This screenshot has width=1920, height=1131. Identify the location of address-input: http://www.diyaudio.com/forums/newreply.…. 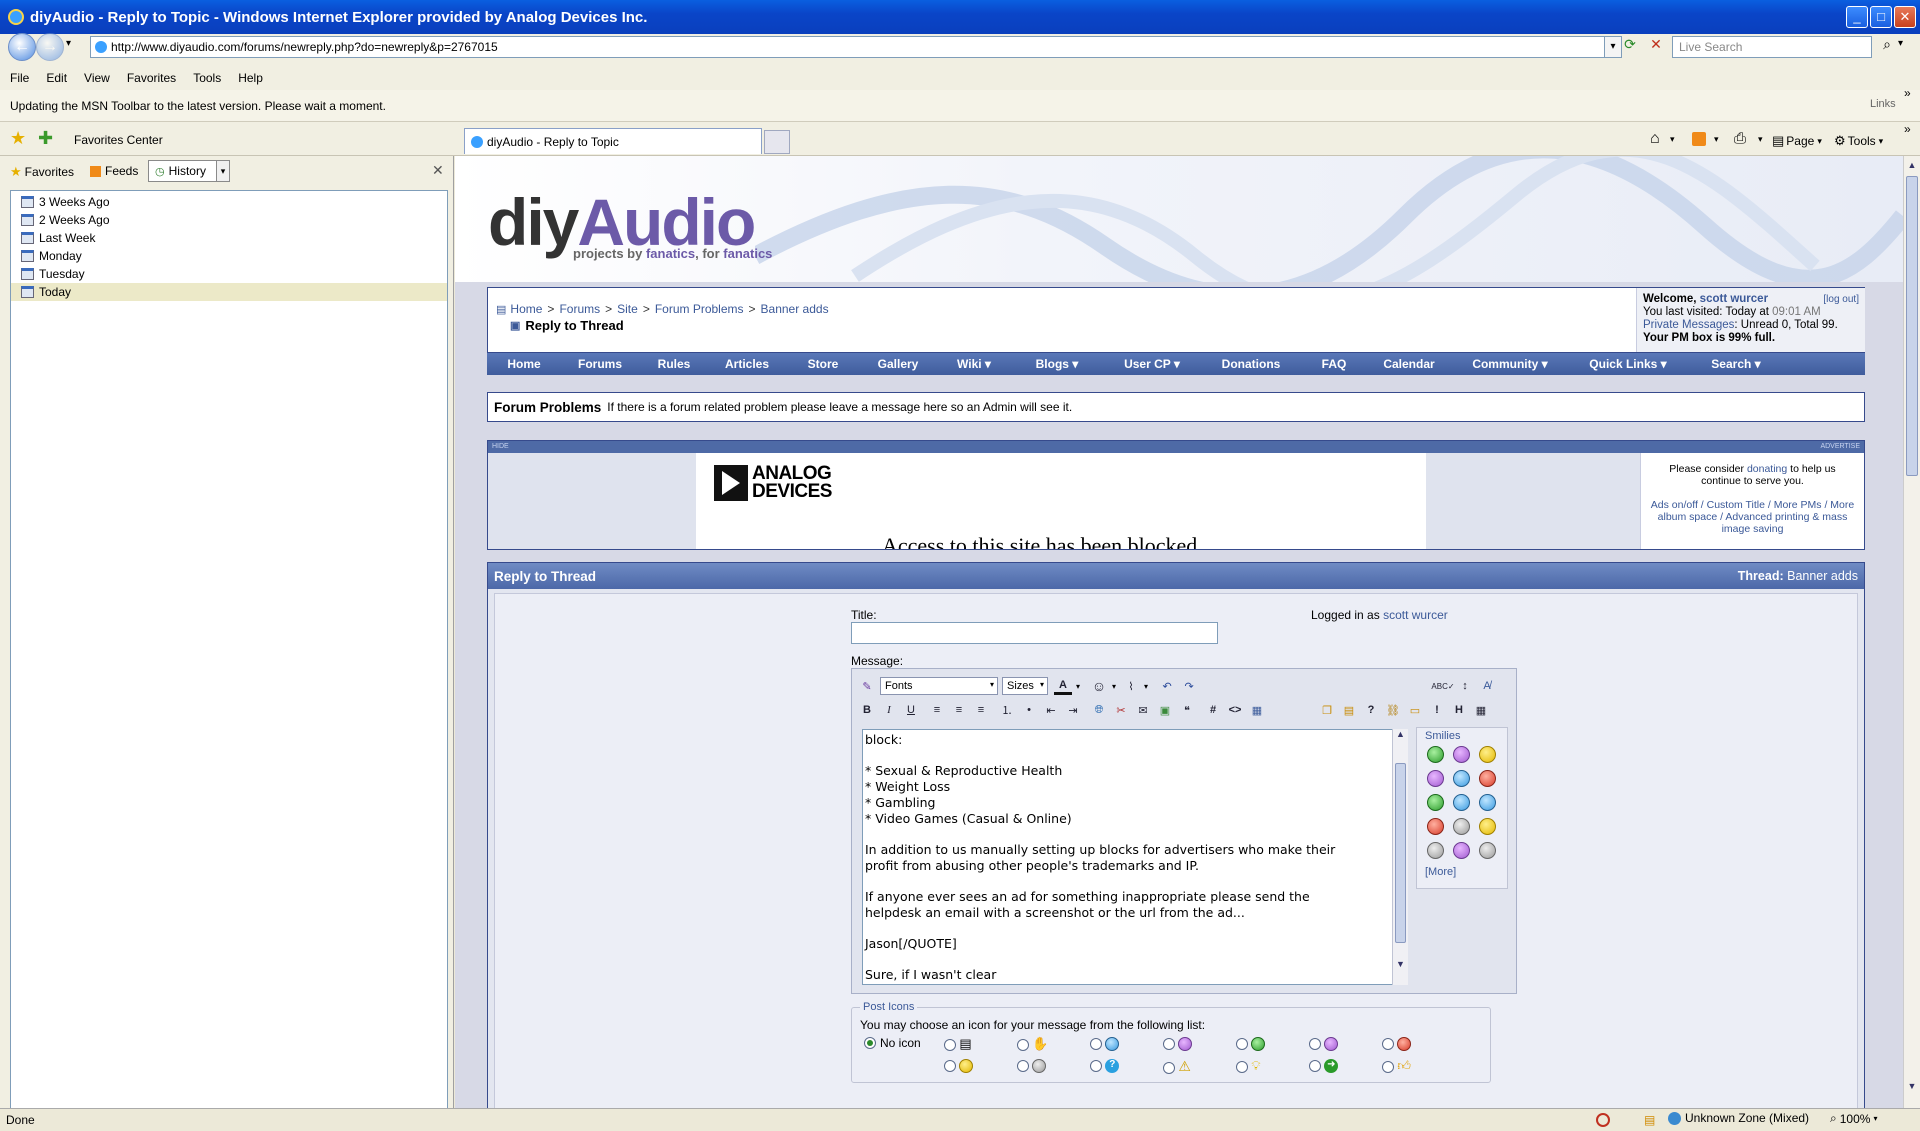
(850, 47).